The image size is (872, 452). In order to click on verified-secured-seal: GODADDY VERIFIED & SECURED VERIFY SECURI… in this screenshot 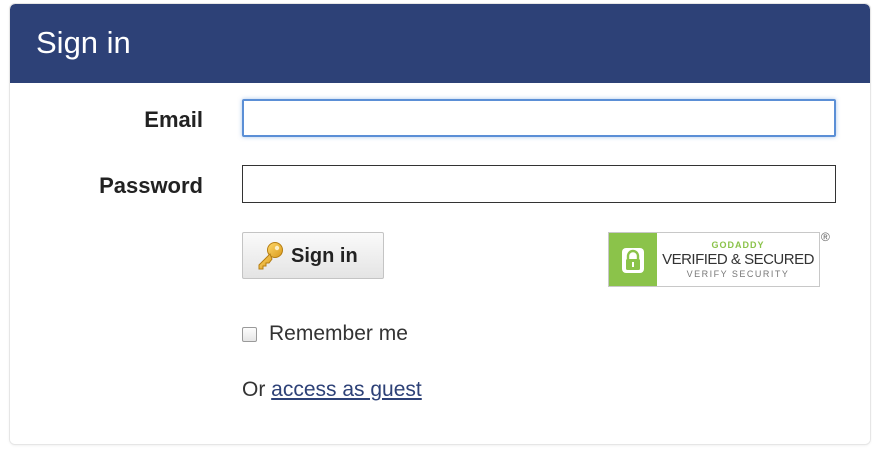, I will do `click(714, 259)`.